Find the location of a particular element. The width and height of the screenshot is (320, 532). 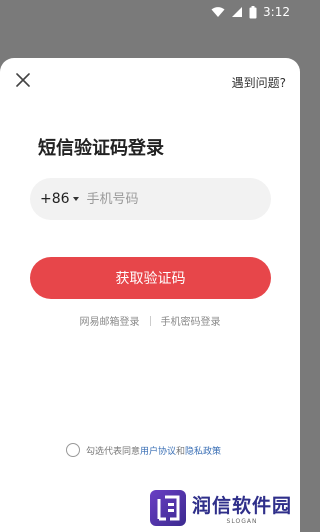

country-code-selector: +86 is located at coordinates (59, 199).